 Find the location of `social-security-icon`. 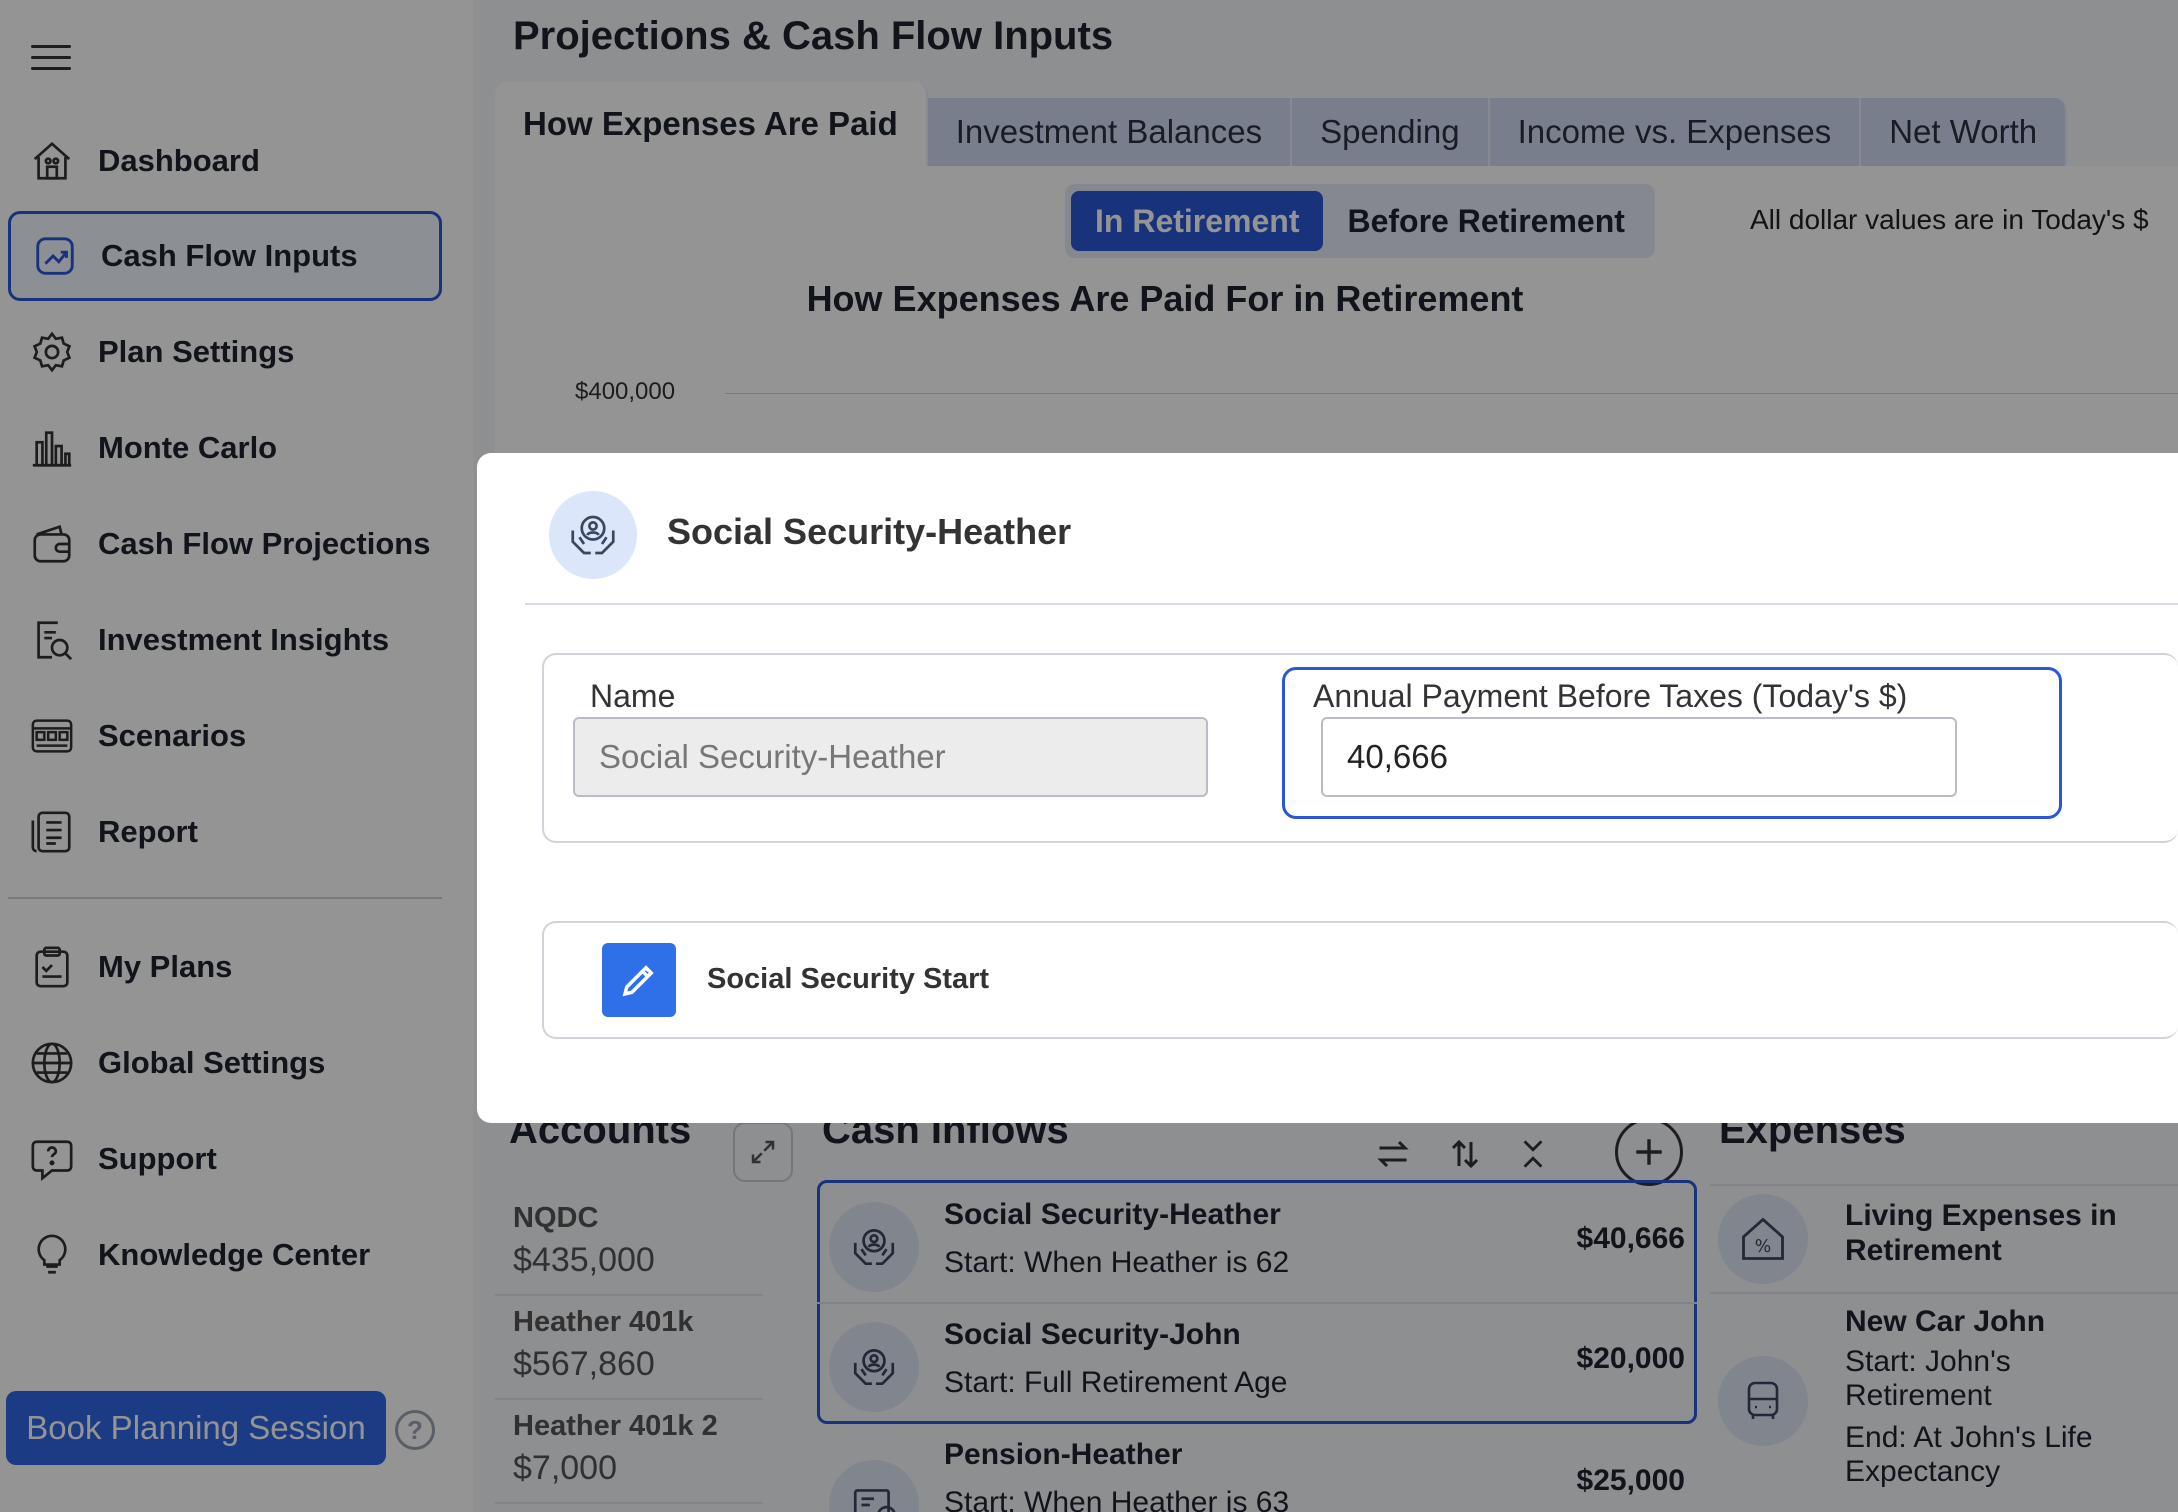

social-security-icon is located at coordinates (593, 535).